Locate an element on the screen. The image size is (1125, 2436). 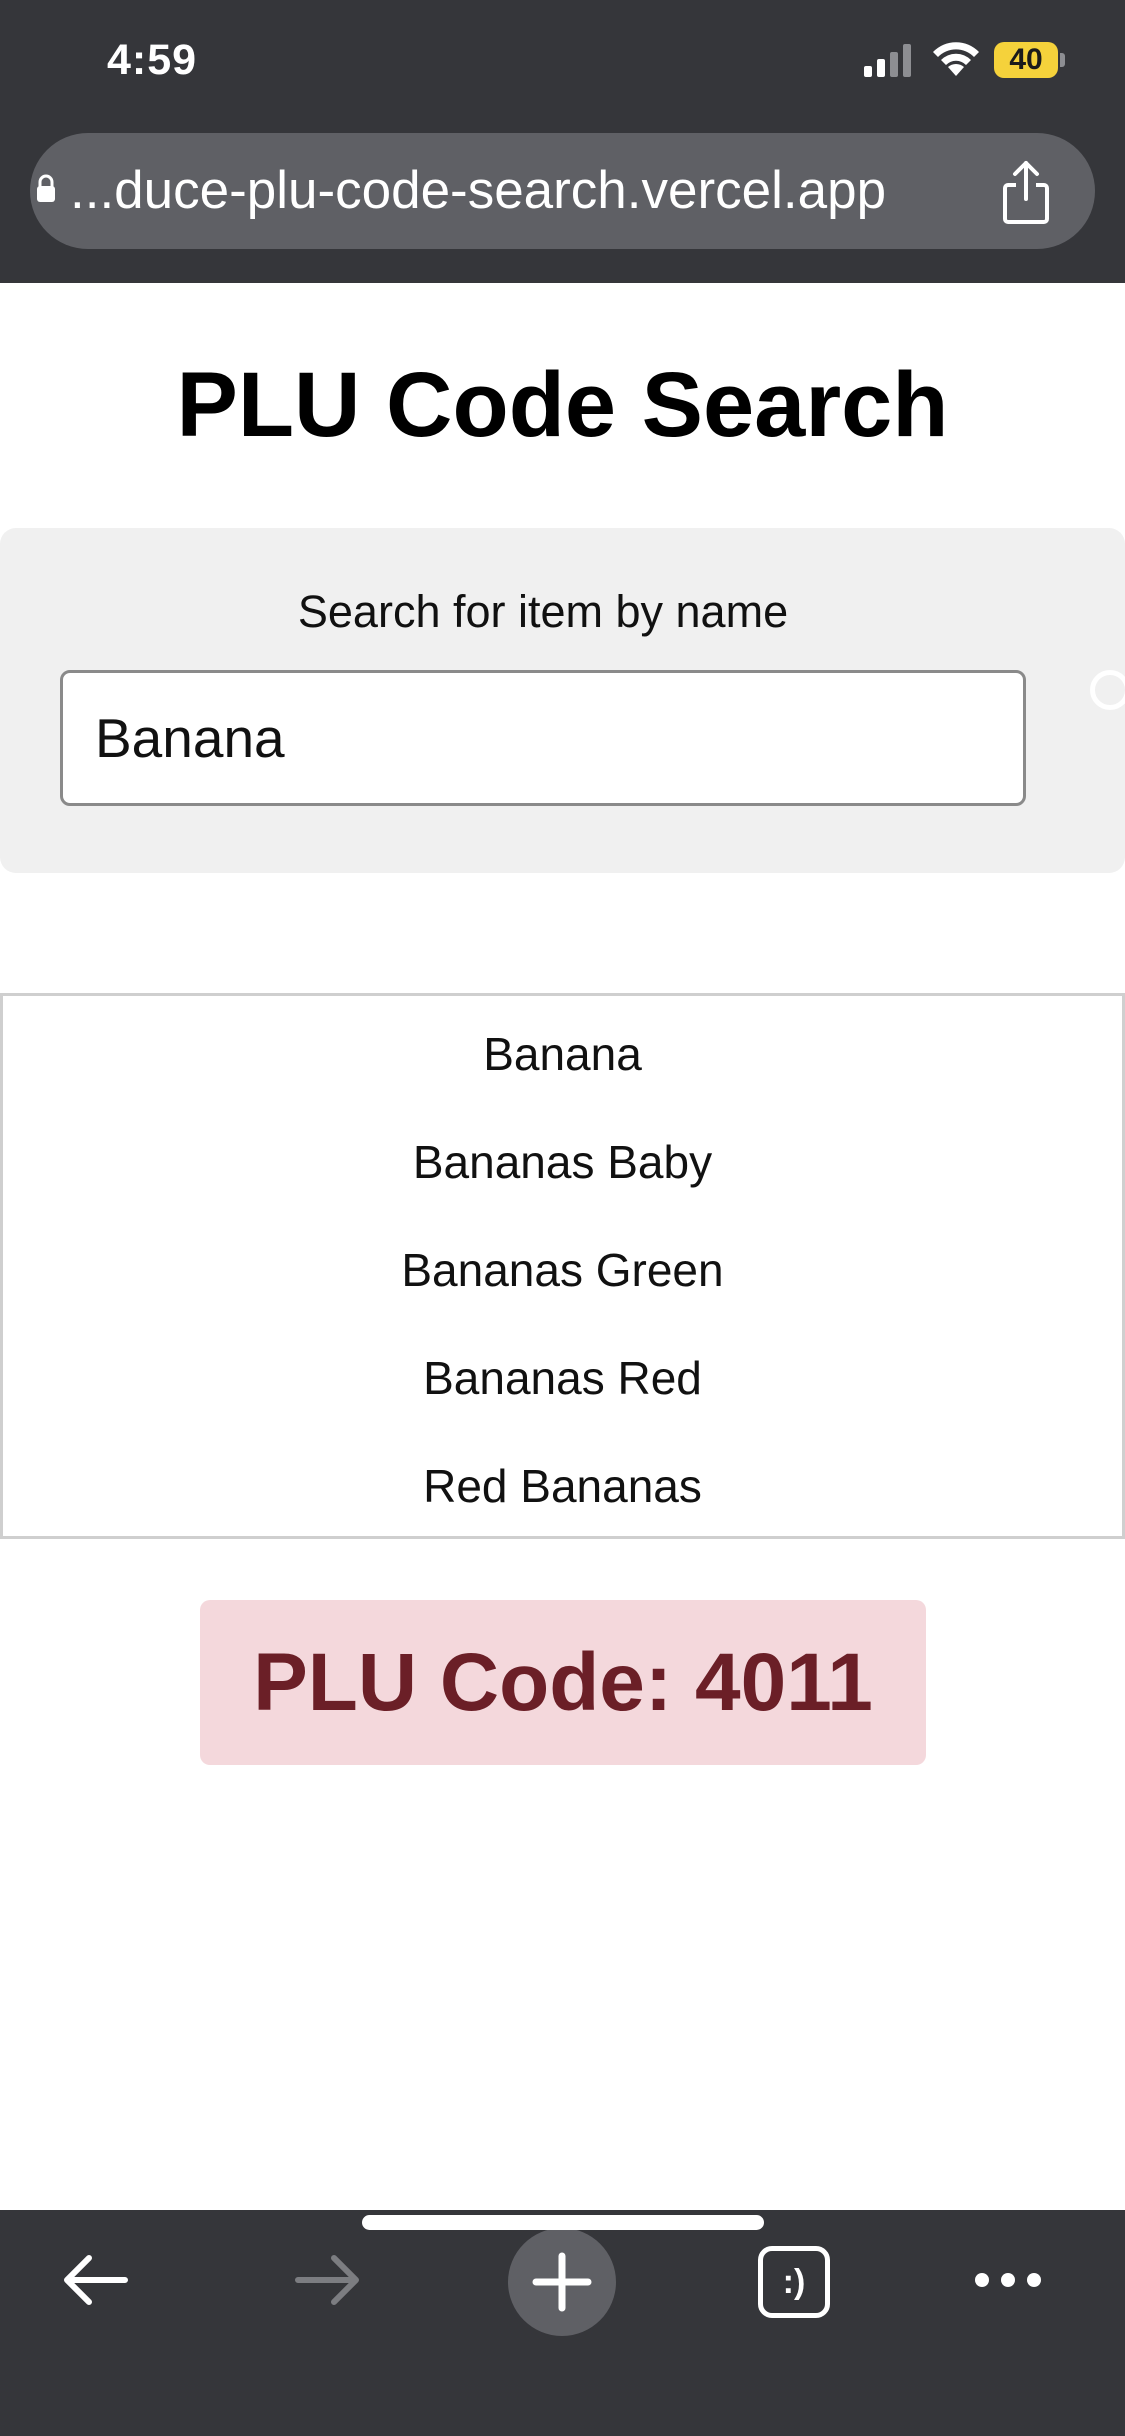
address-bar: ...duce-plu-code-search.vercel.app is located at coordinates (562, 191).